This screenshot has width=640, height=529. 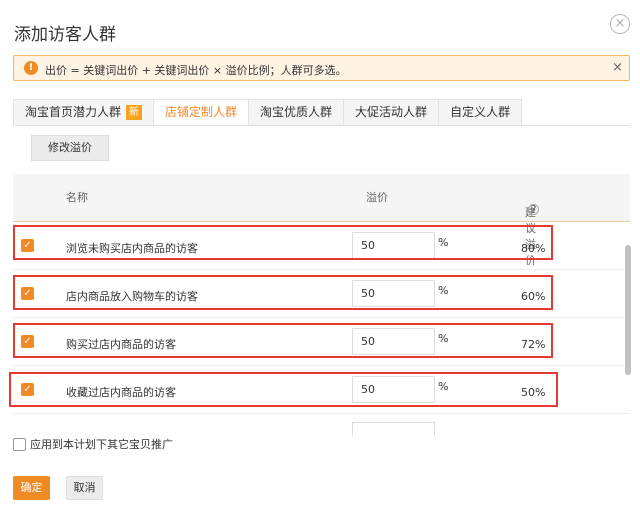 What do you see at coordinates (533, 344) in the screenshot?
I see `suggested-premium: 72%` at bounding box center [533, 344].